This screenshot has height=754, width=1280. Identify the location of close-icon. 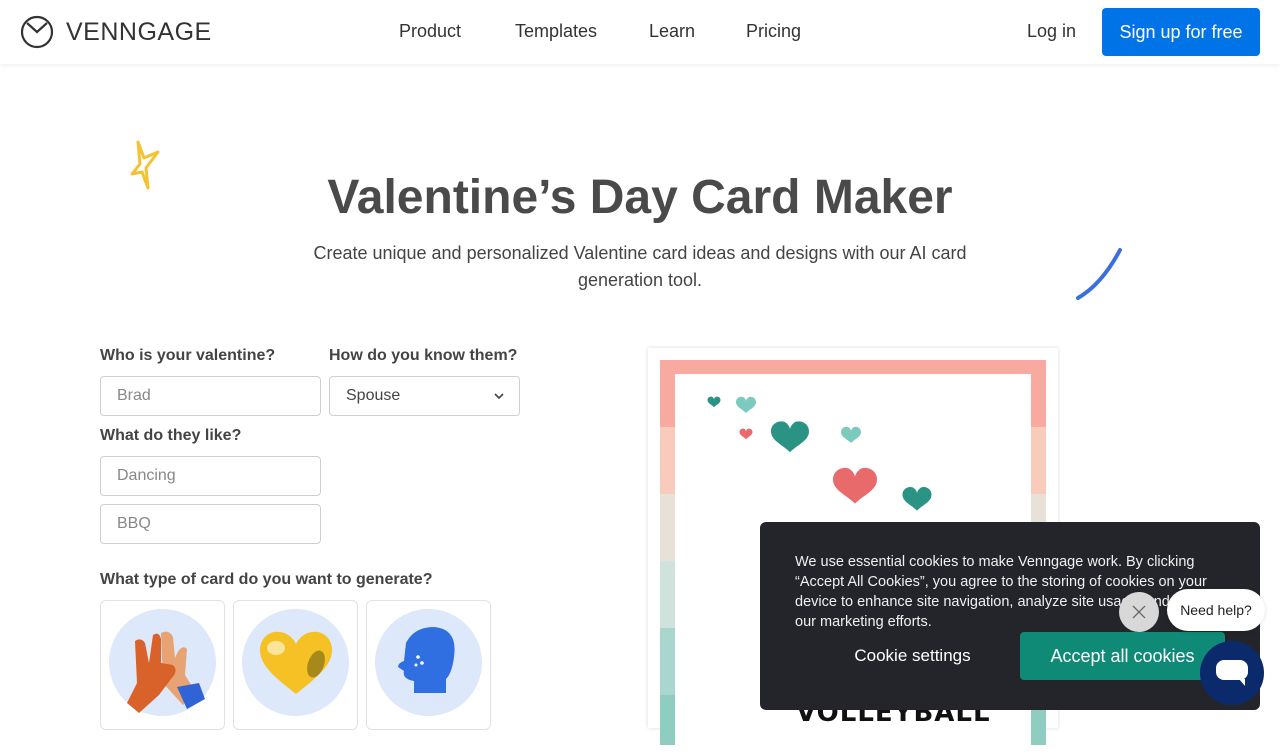
(1139, 612).